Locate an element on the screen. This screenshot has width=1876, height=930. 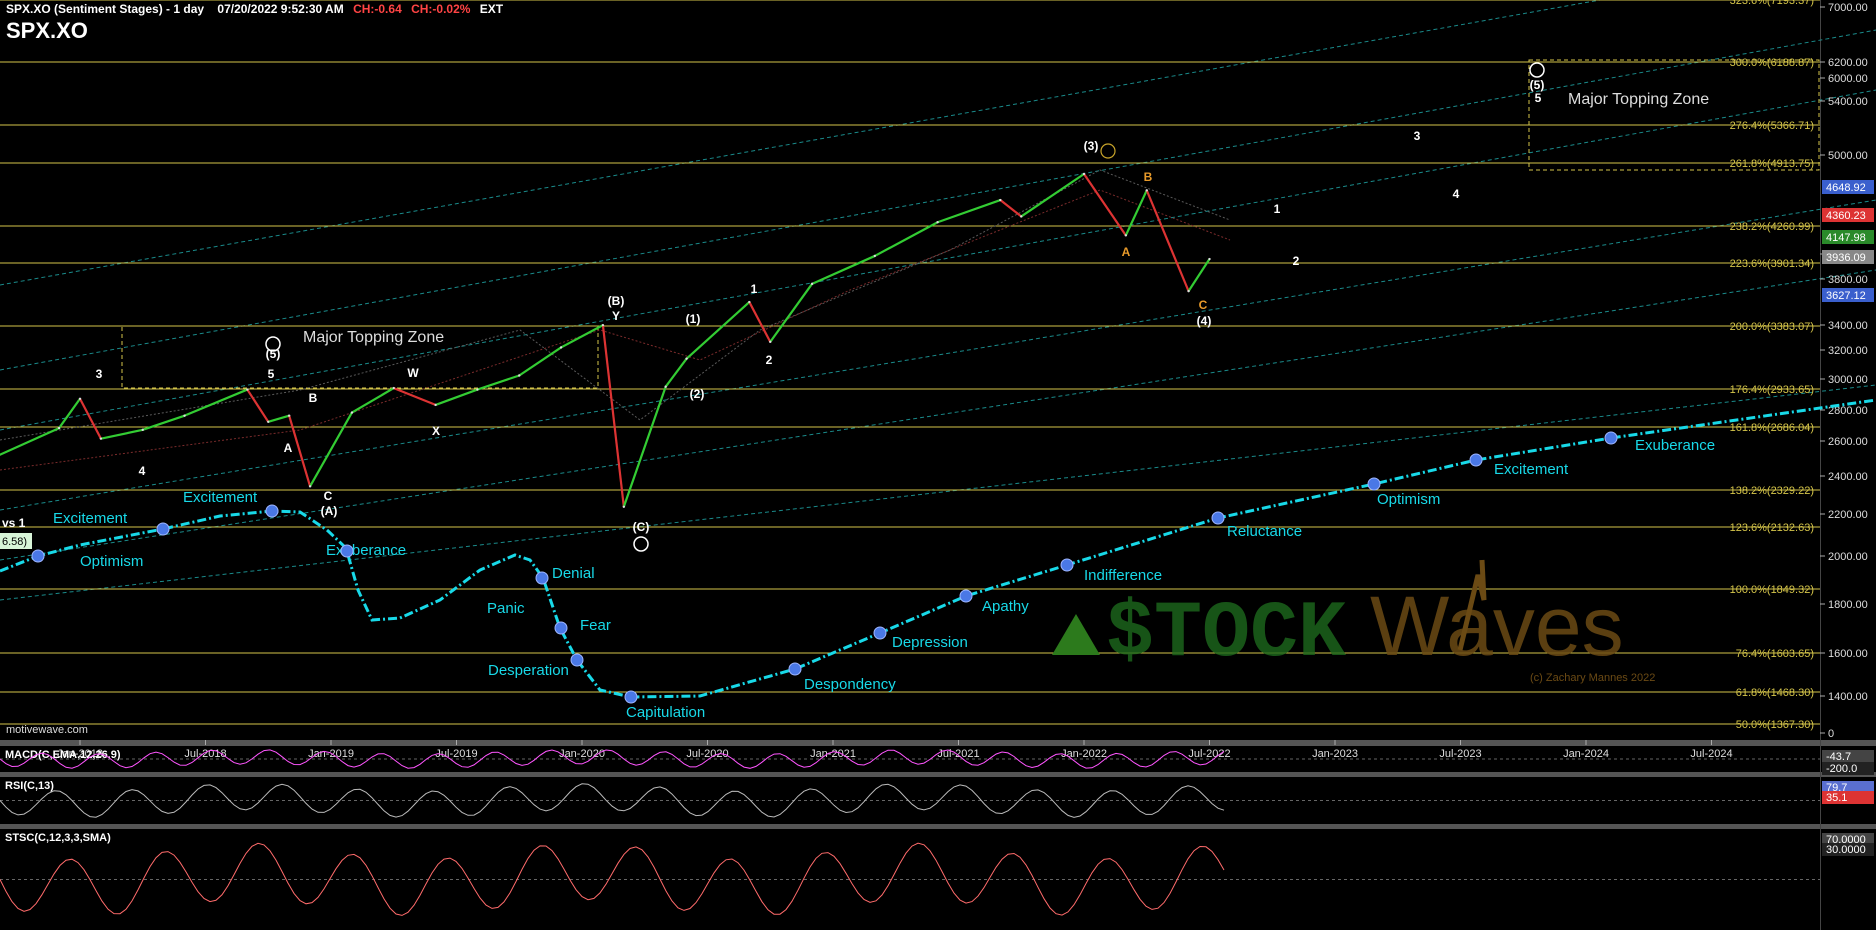
indicator-value: 30.0000 is located at coordinates (1846, 850).